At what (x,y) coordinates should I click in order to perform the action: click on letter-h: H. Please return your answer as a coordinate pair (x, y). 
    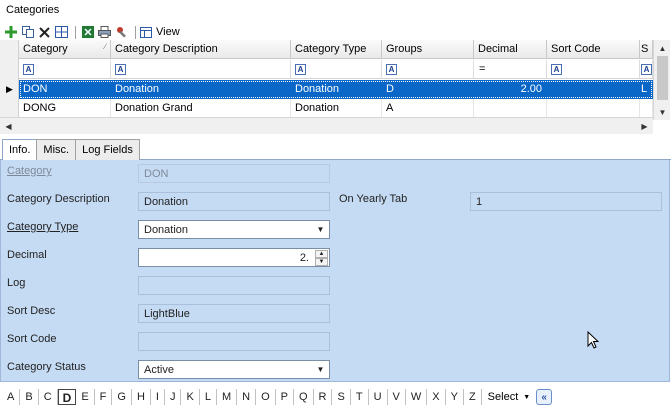
    Looking at the image, I should click on (141, 397).